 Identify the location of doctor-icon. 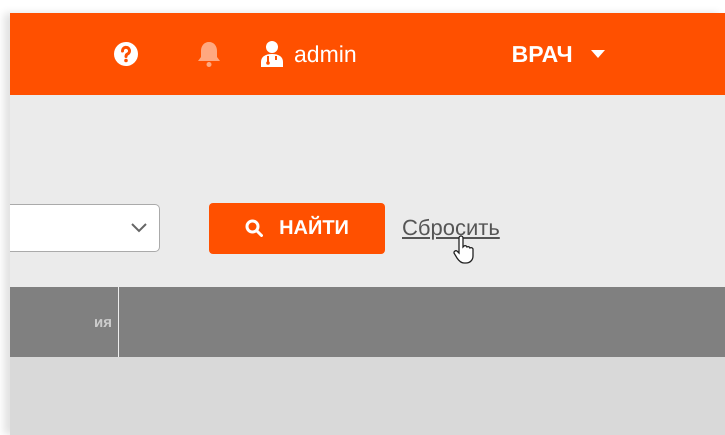
(272, 54).